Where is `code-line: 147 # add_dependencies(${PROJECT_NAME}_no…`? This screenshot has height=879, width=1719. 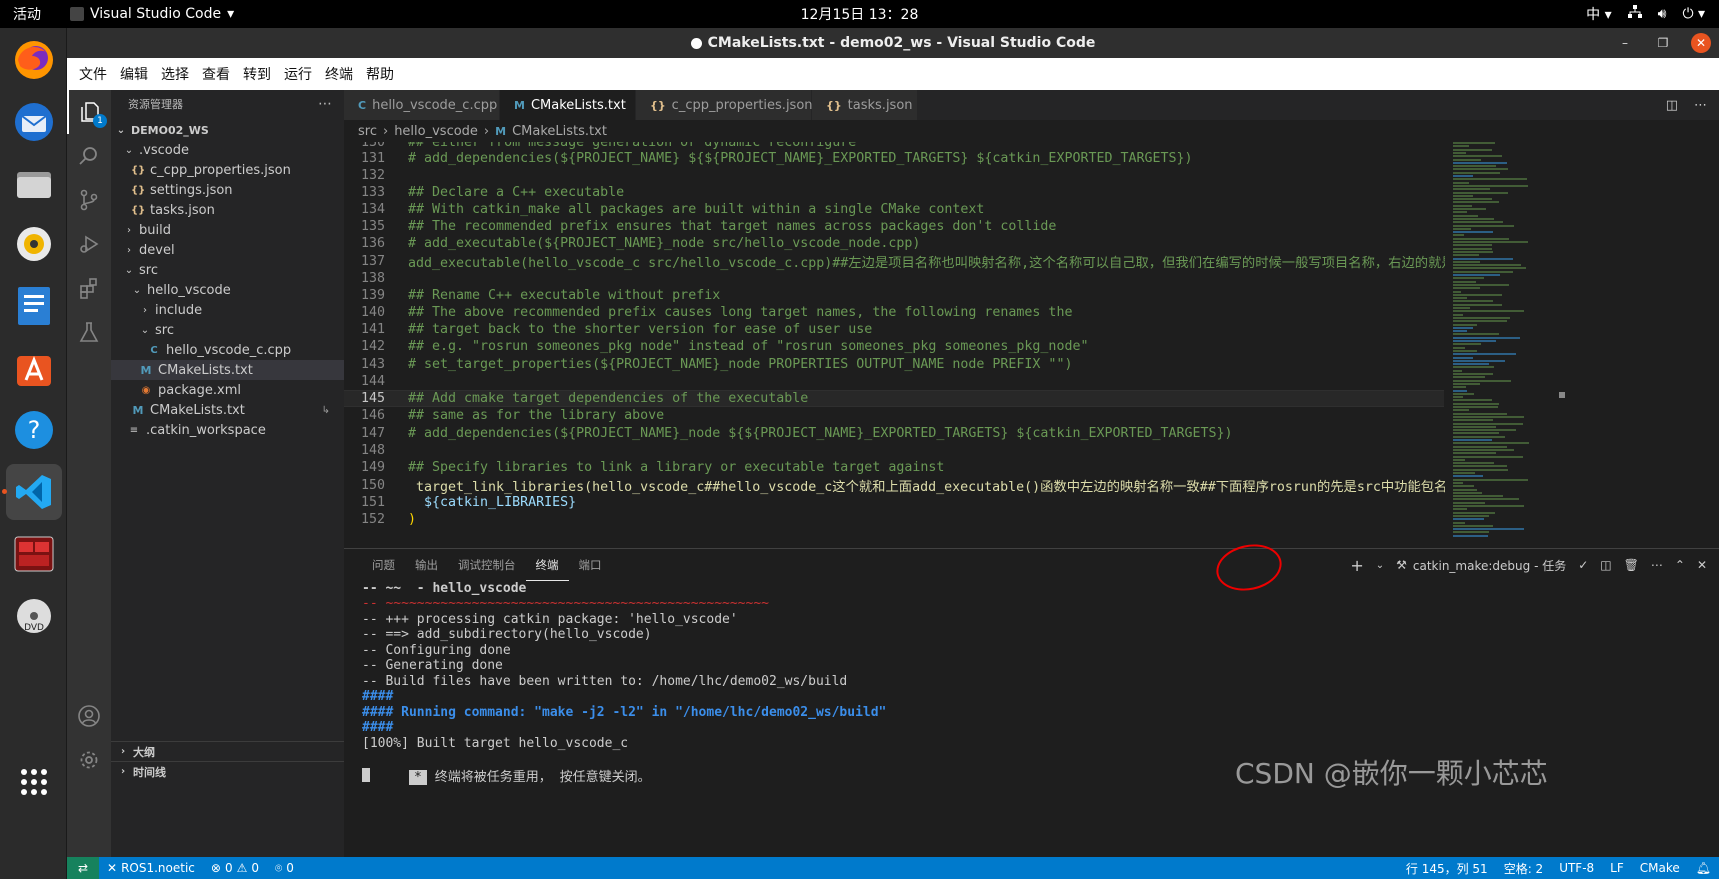
code-line: 147 # add_dependencies(${PROJECT_NAME}_no… is located at coordinates (894, 433).